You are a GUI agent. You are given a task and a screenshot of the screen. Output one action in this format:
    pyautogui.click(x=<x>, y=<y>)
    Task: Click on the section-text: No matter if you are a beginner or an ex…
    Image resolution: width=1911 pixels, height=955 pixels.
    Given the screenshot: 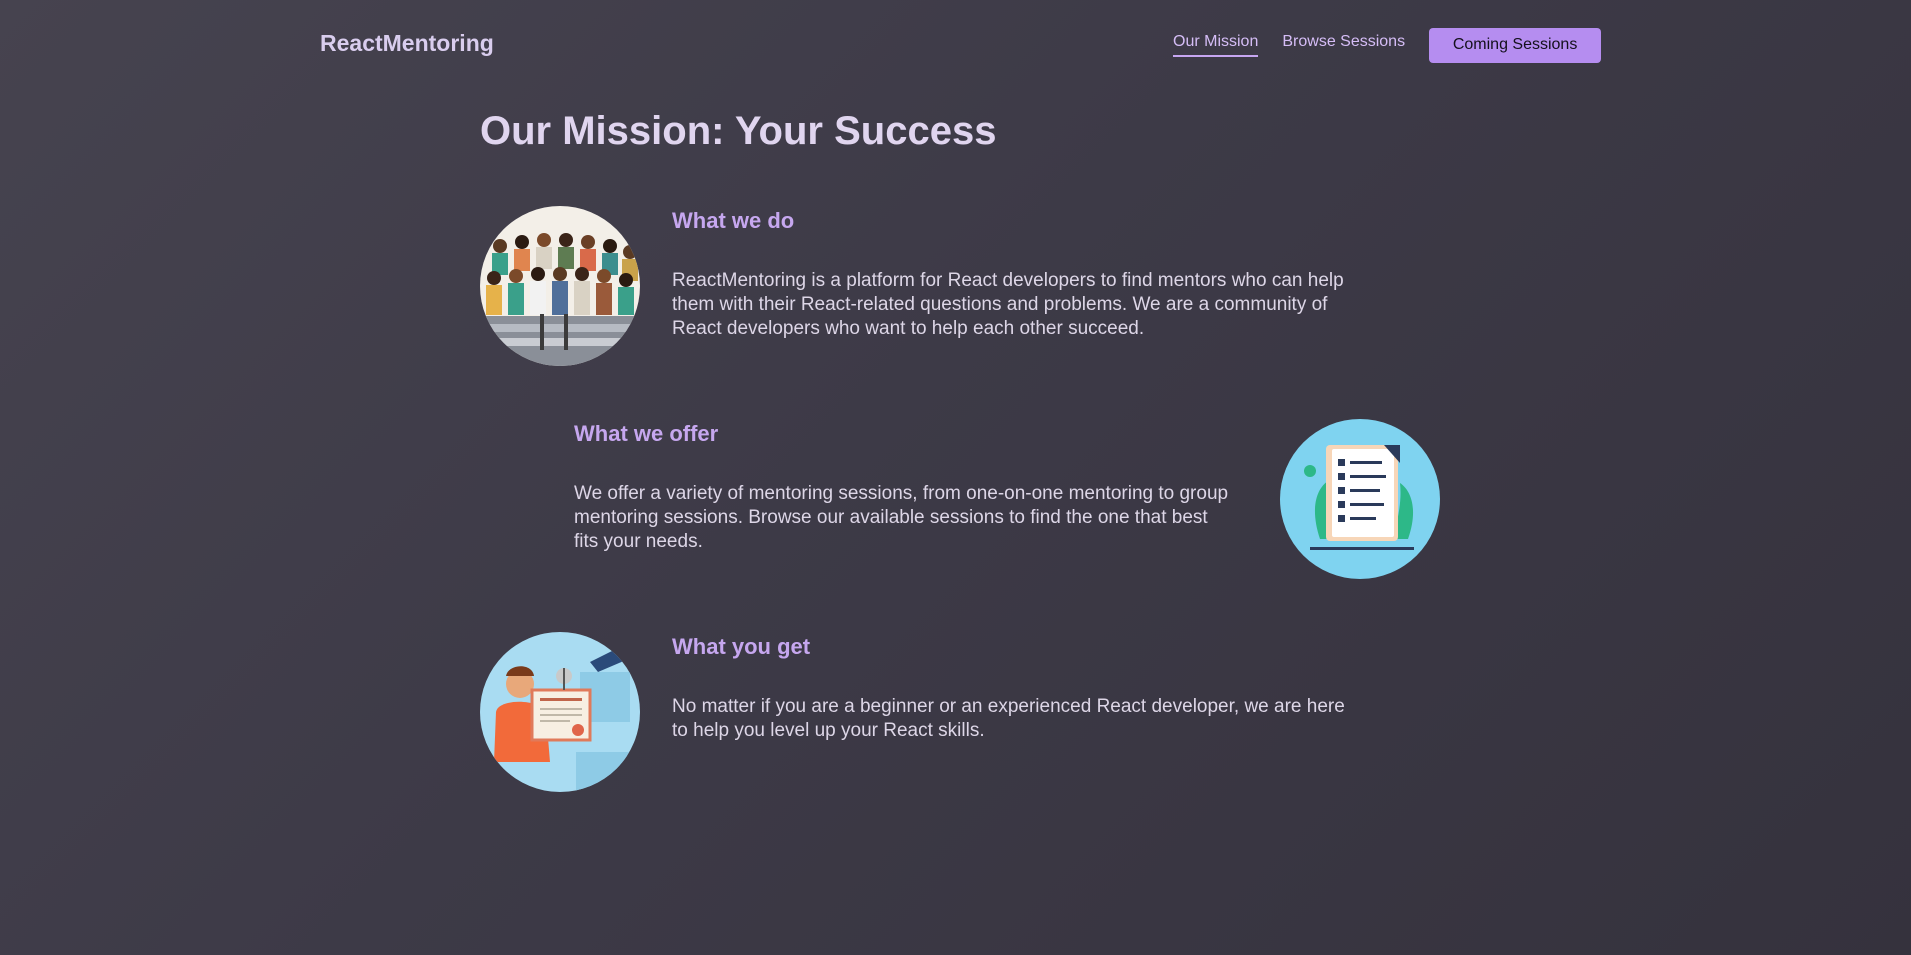 What is the action you would take?
    pyautogui.click(x=1008, y=718)
    